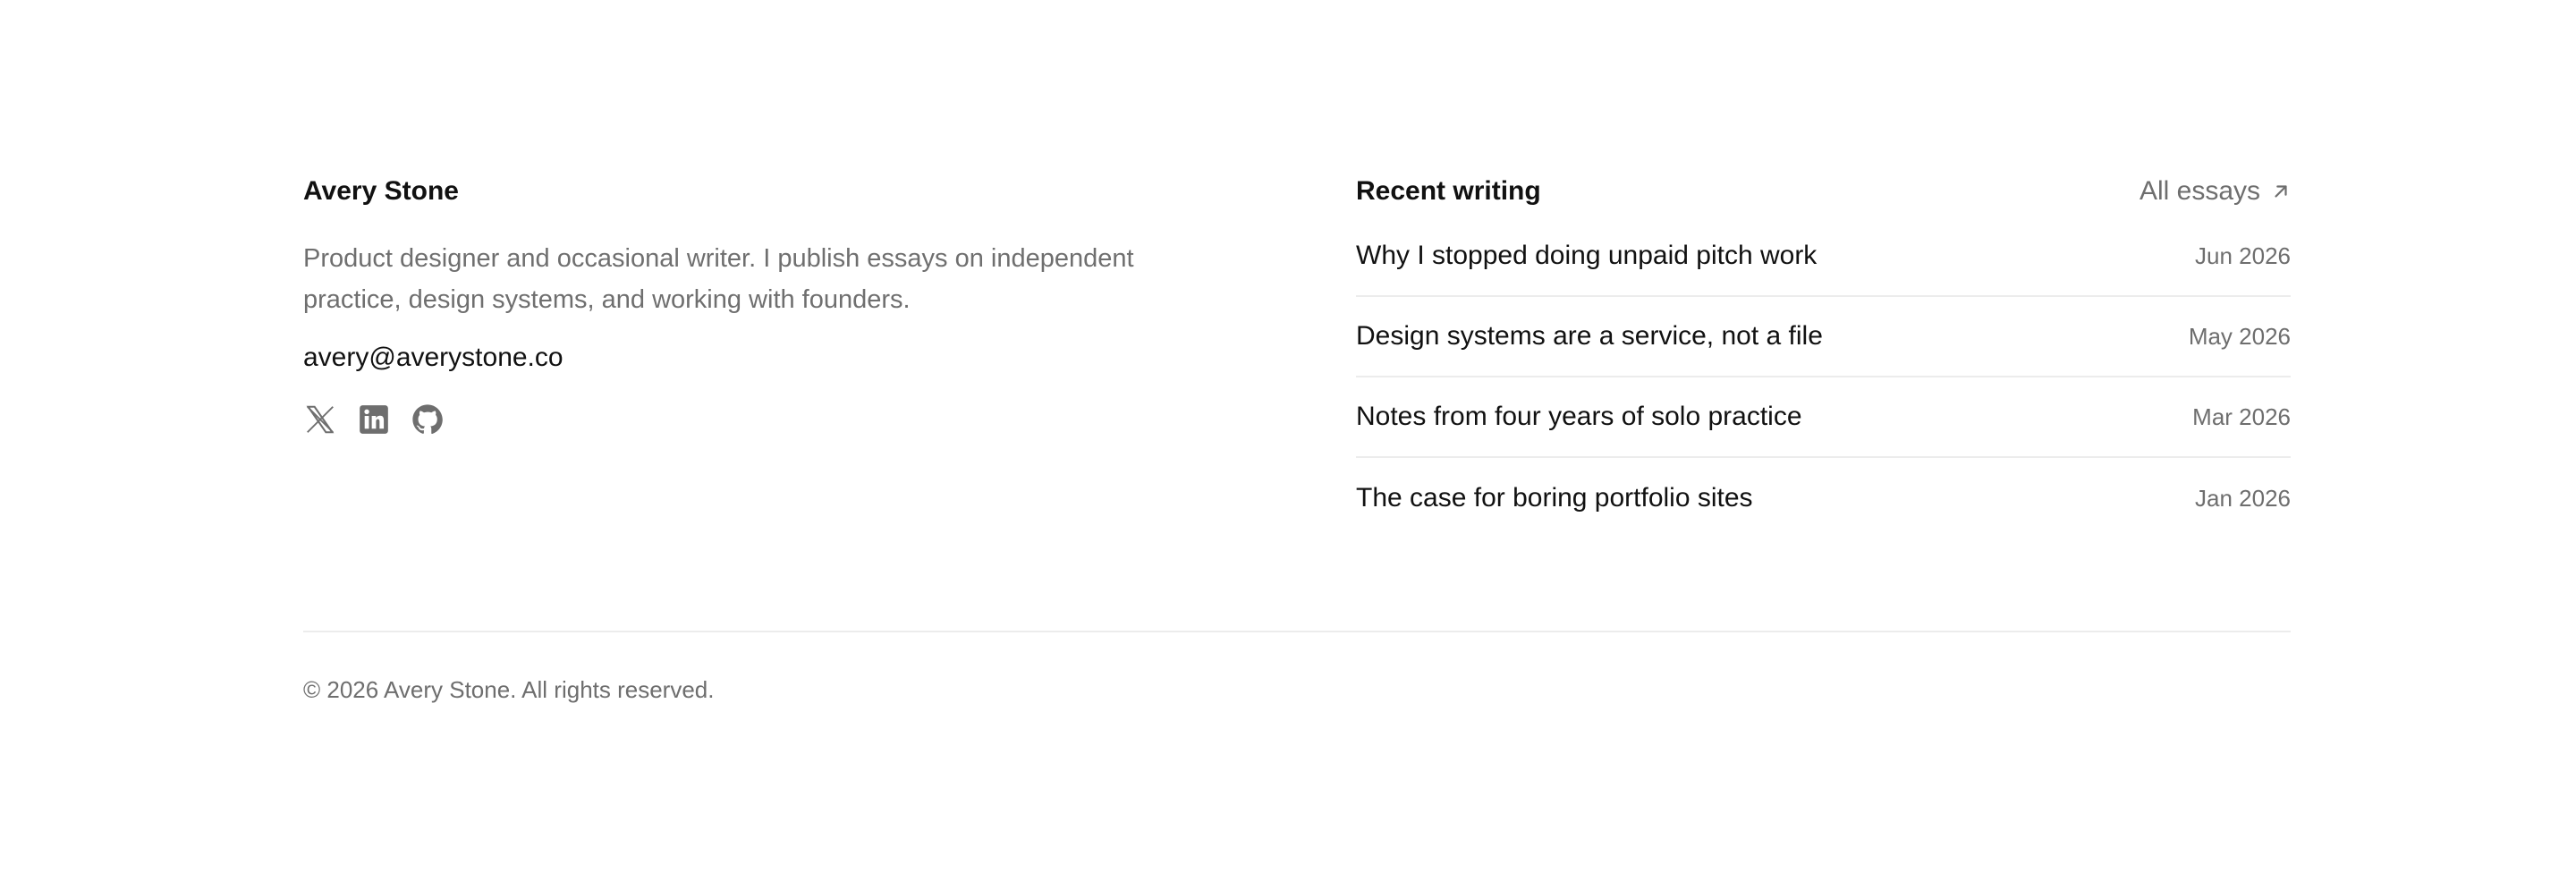  What do you see at coordinates (1589, 336) in the screenshot?
I see `essay-title-link: Design systems are a service, not a file` at bounding box center [1589, 336].